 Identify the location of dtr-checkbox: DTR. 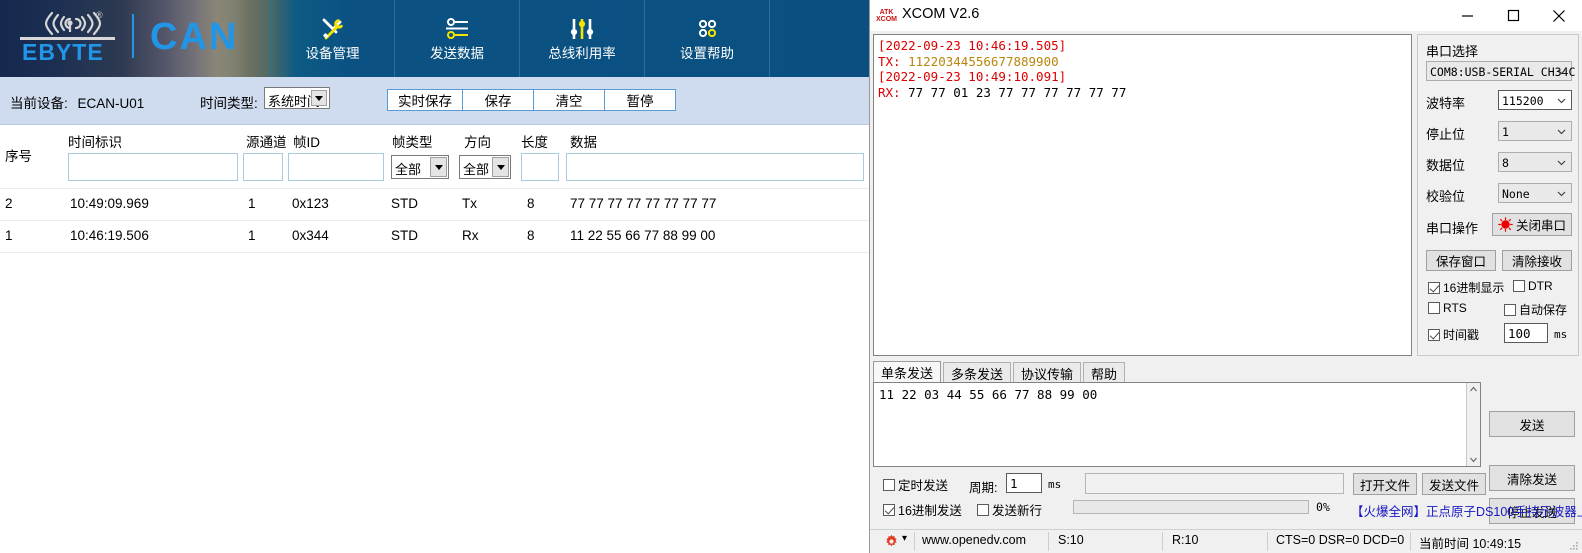
(1533, 286).